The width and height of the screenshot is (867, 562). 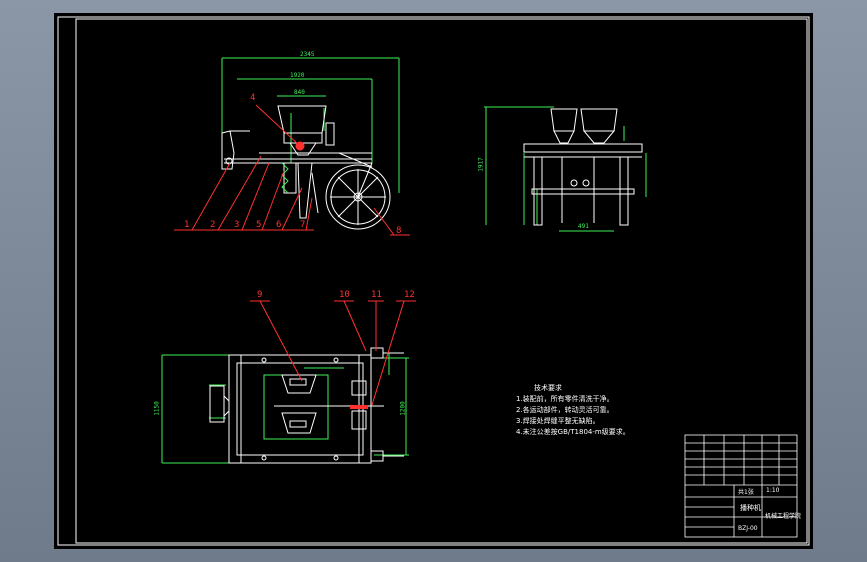 What do you see at coordinates (558, 421) in the screenshot?
I see `notes-line-3: 3.焊接处焊缝平整无缺陷。` at bounding box center [558, 421].